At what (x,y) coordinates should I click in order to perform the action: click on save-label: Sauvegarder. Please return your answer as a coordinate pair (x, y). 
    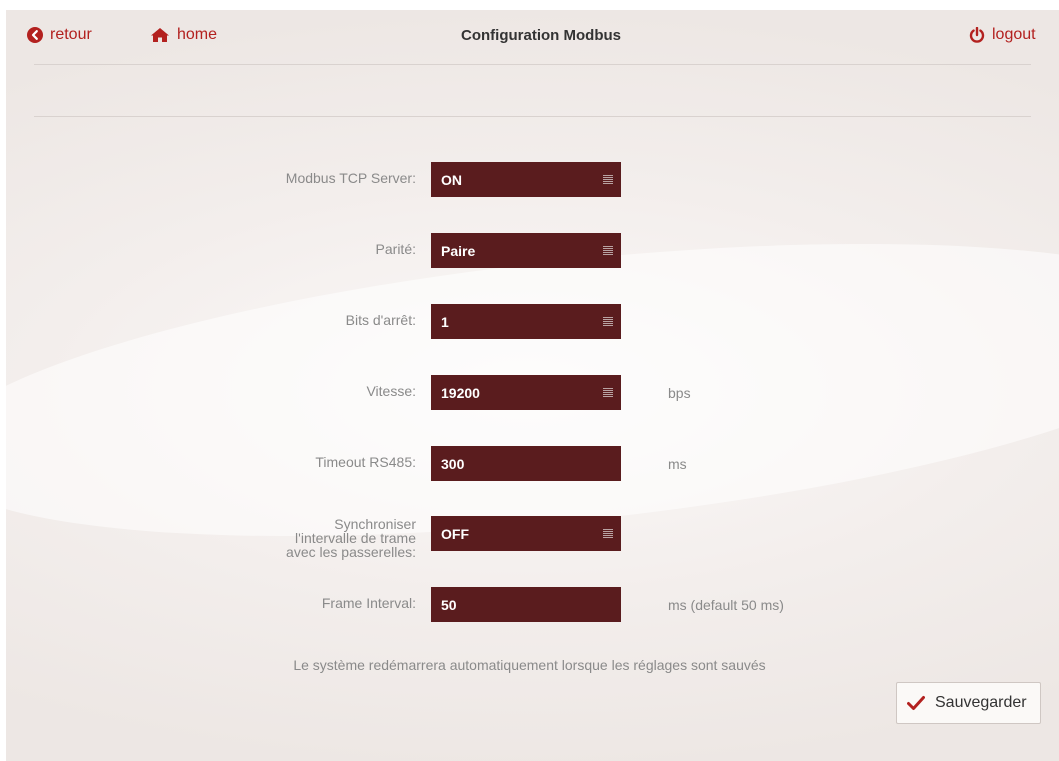
    Looking at the image, I should click on (981, 702).